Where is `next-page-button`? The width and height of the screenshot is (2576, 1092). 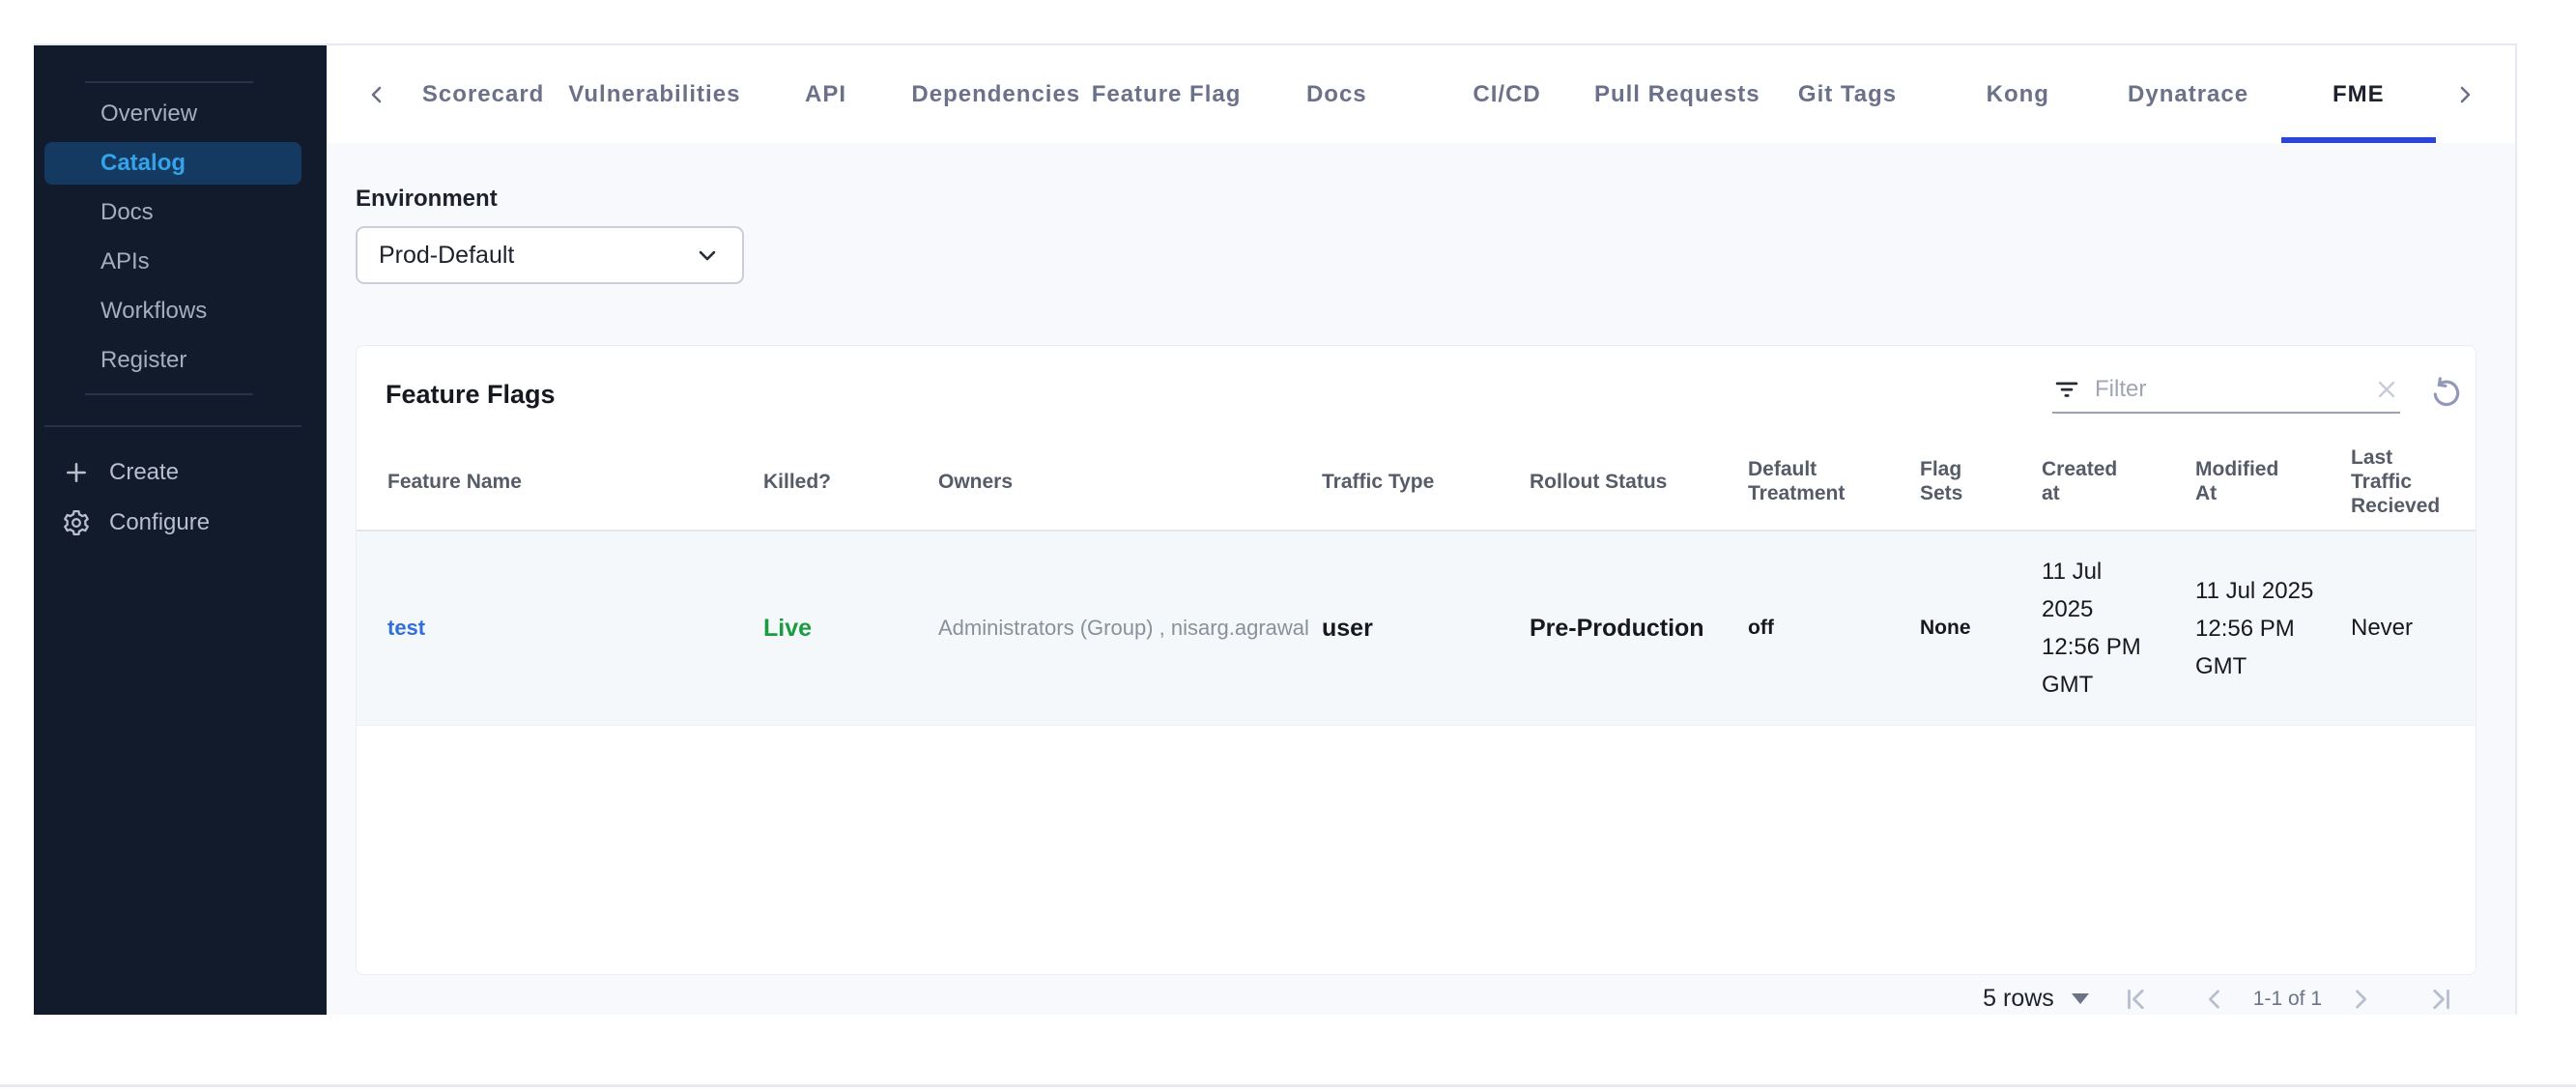
next-page-button is located at coordinates (2361, 999).